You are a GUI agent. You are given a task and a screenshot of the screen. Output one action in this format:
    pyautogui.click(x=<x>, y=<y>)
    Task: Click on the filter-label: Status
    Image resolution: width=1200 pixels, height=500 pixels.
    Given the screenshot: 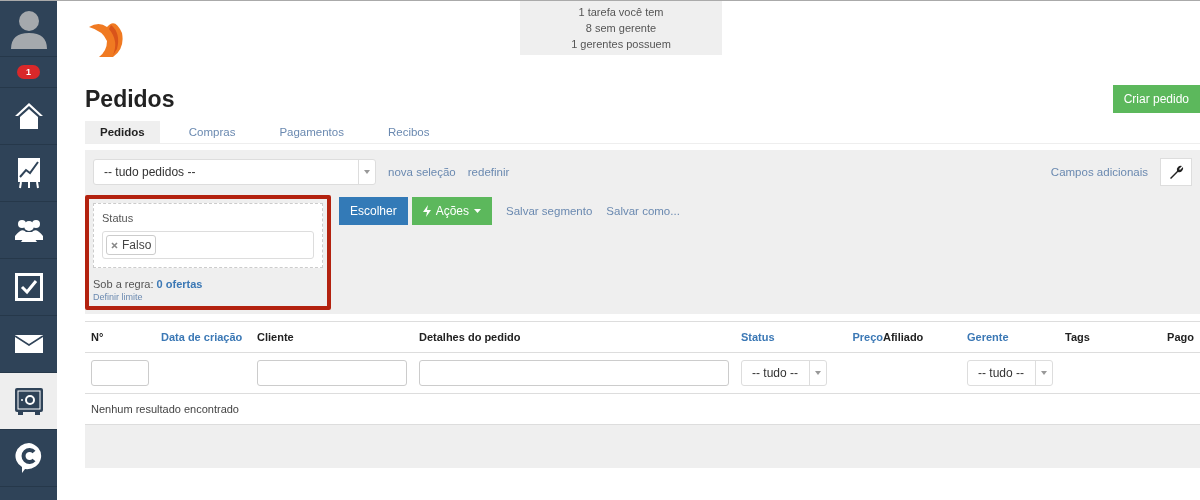 What is the action you would take?
    pyautogui.click(x=118, y=218)
    